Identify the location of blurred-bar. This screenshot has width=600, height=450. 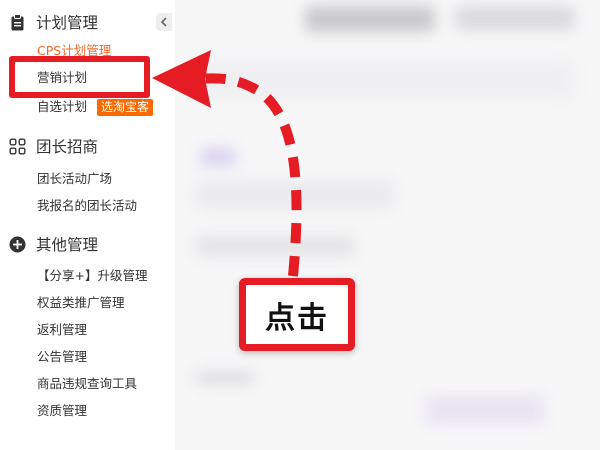
(385, 80).